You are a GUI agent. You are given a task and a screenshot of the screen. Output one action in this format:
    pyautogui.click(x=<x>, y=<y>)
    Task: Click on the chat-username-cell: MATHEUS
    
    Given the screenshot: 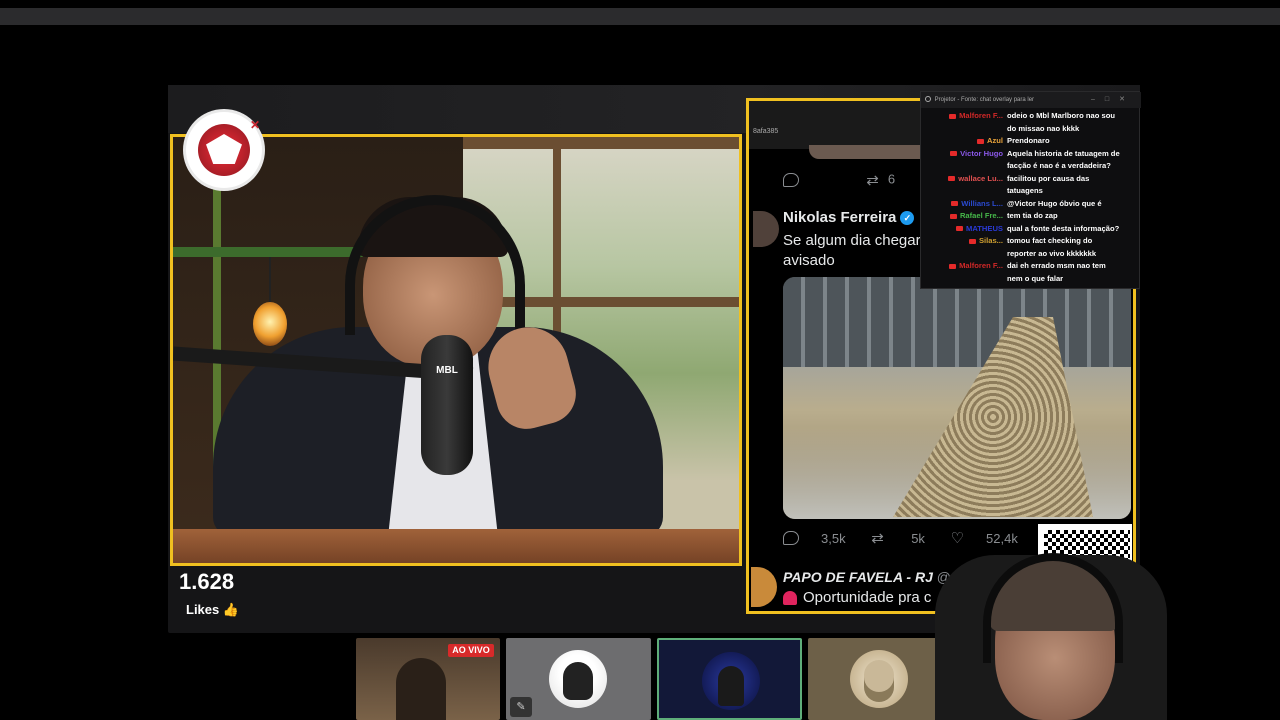 What is the action you would take?
    pyautogui.click(x=965, y=229)
    